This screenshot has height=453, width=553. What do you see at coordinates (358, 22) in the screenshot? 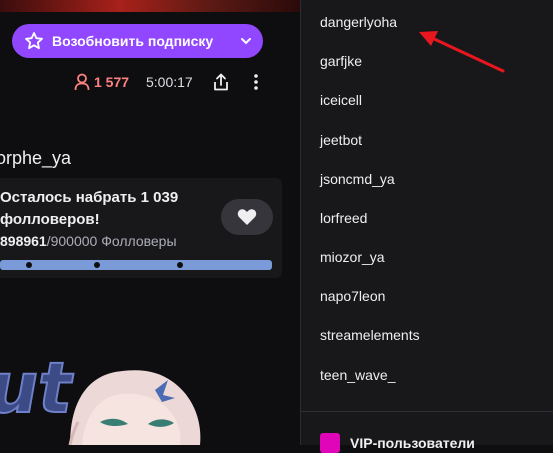
I see `viewer-list-item: dangerlyoha` at bounding box center [358, 22].